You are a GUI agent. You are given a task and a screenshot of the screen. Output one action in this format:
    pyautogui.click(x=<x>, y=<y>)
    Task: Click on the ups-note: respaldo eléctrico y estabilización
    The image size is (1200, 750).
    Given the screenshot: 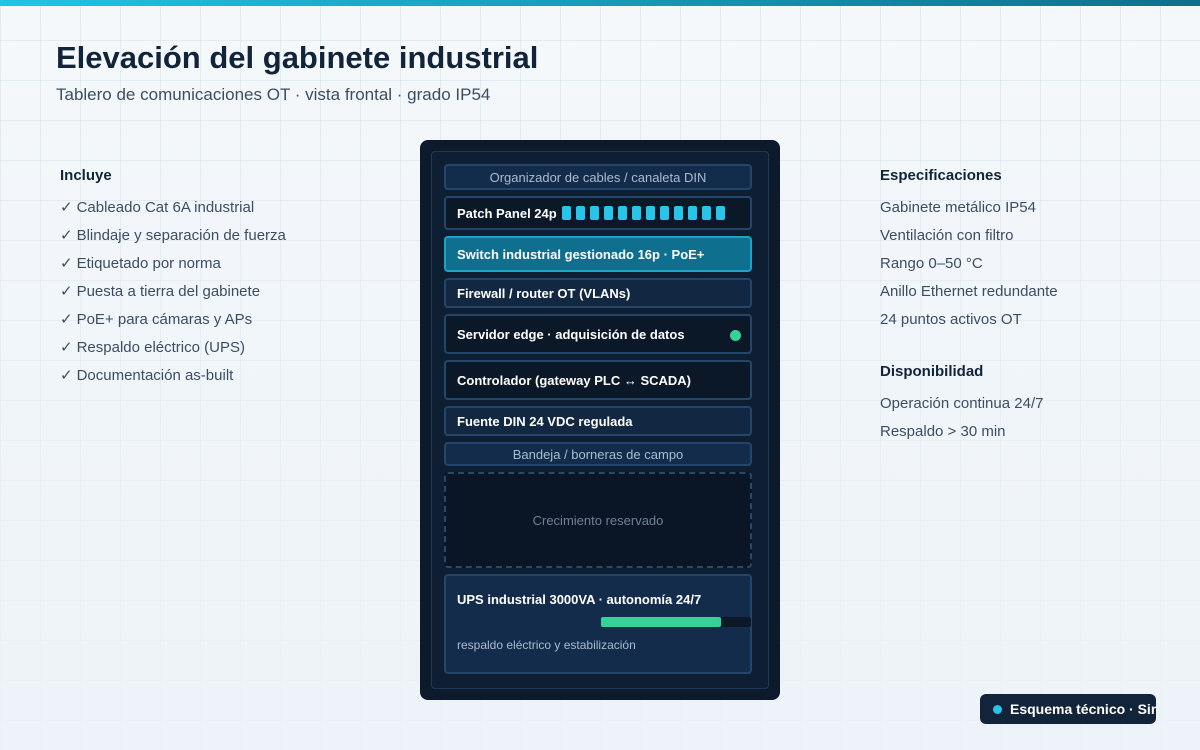 What is the action you would take?
    pyautogui.click(x=546, y=645)
    